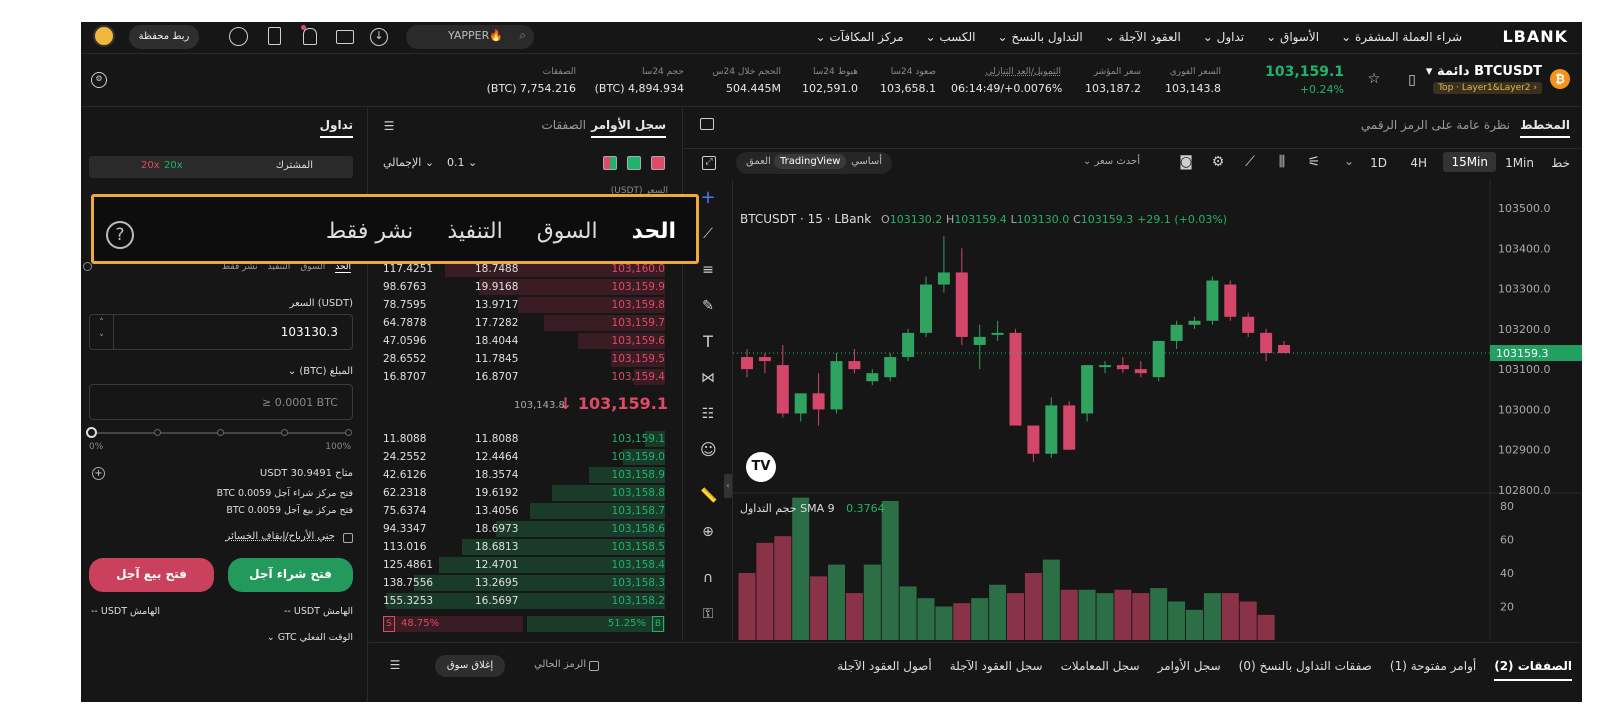 Image resolution: width=1600 pixels, height=722 pixels. What do you see at coordinates (1412, 80) in the screenshot?
I see `book-icon: ▯` at bounding box center [1412, 80].